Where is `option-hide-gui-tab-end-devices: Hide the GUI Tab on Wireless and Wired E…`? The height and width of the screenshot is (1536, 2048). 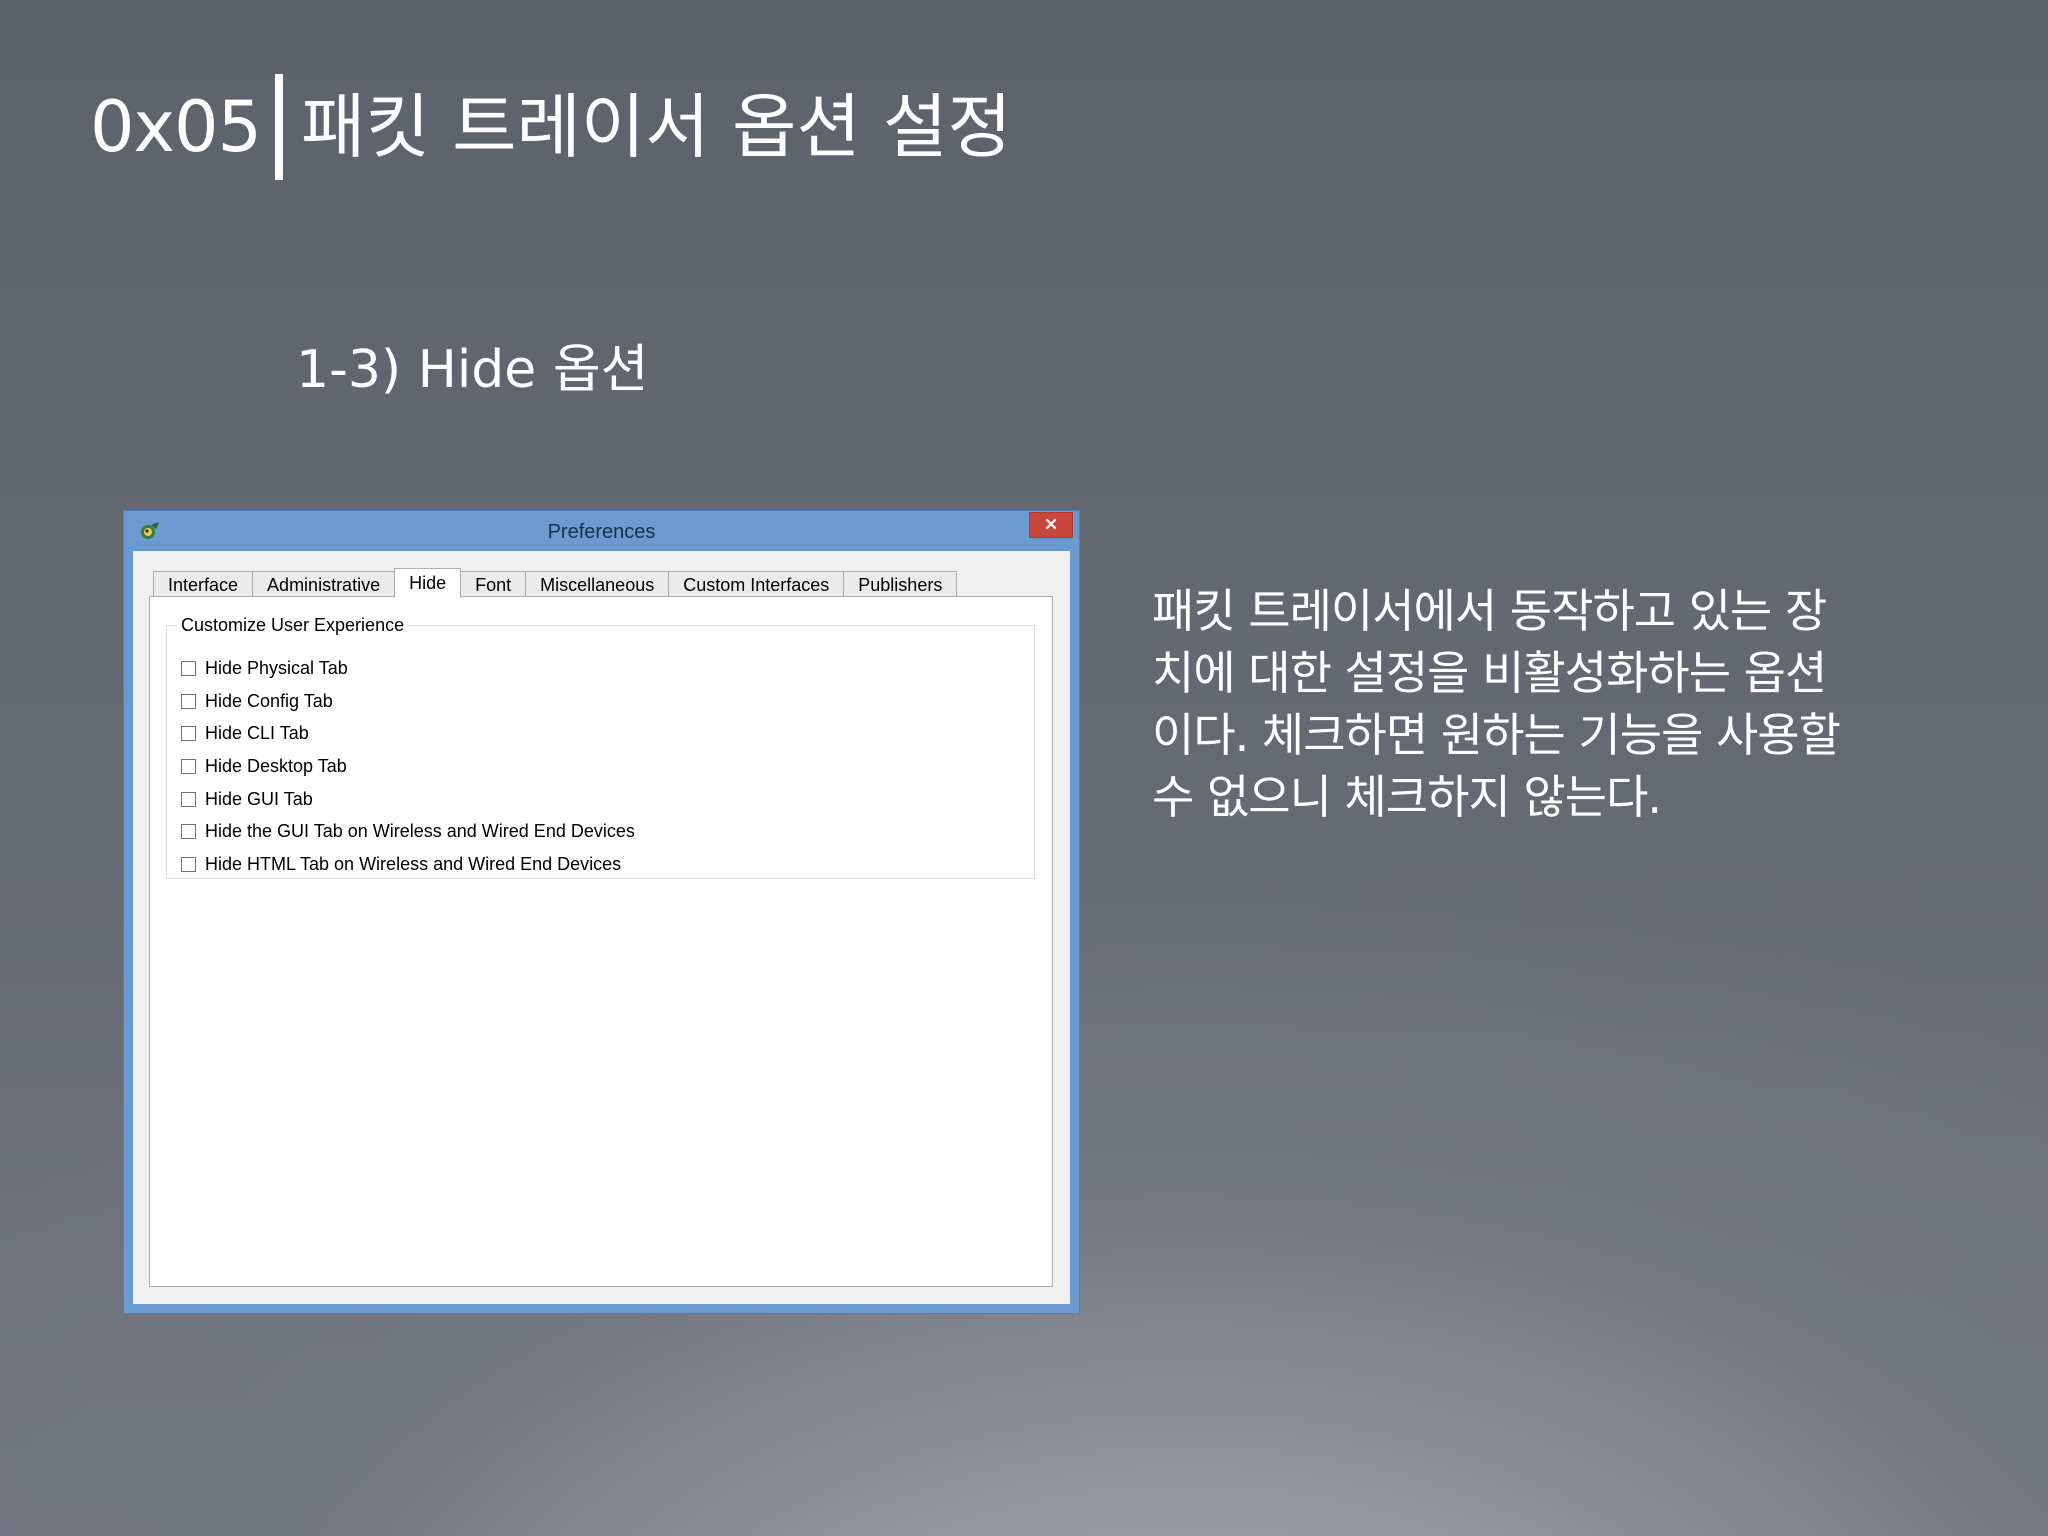 option-hide-gui-tab-end-devices: Hide the GUI Tab on Wireless and Wired E… is located at coordinates (408, 831).